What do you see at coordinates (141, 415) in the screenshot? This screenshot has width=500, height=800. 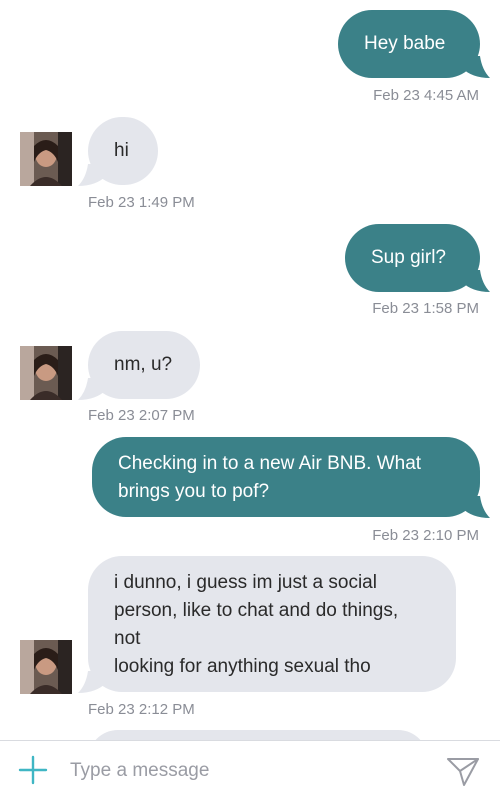 I see `message-timestamp: Feb 23 2:07 PM` at bounding box center [141, 415].